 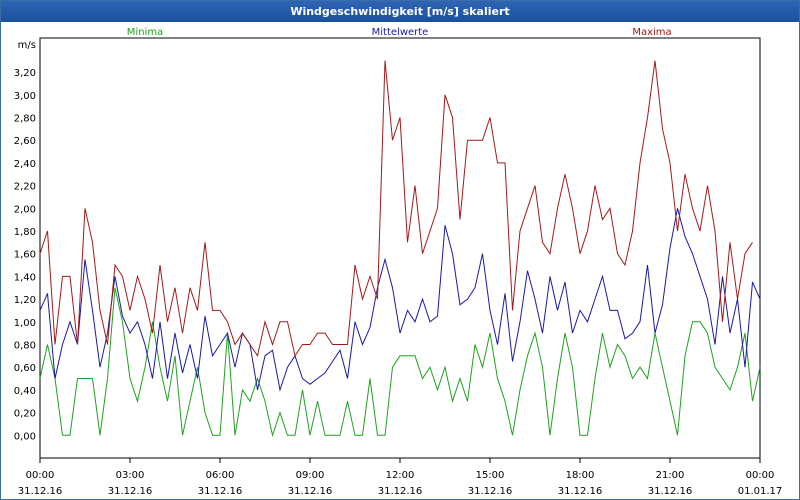 I want to click on y-tick-label: 1,20, so click(x=25, y=300).